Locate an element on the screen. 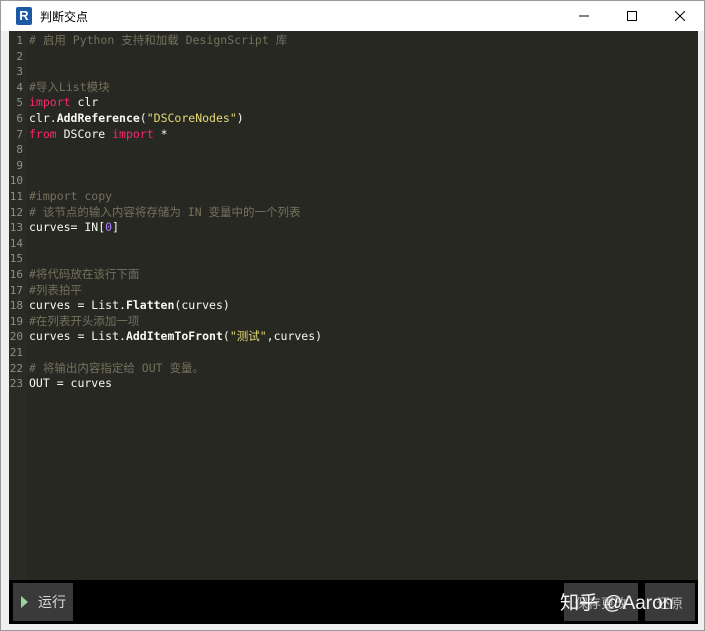 The height and width of the screenshot is (631, 705). code-text: #在列表开头添加一项 is located at coordinates (84, 322).